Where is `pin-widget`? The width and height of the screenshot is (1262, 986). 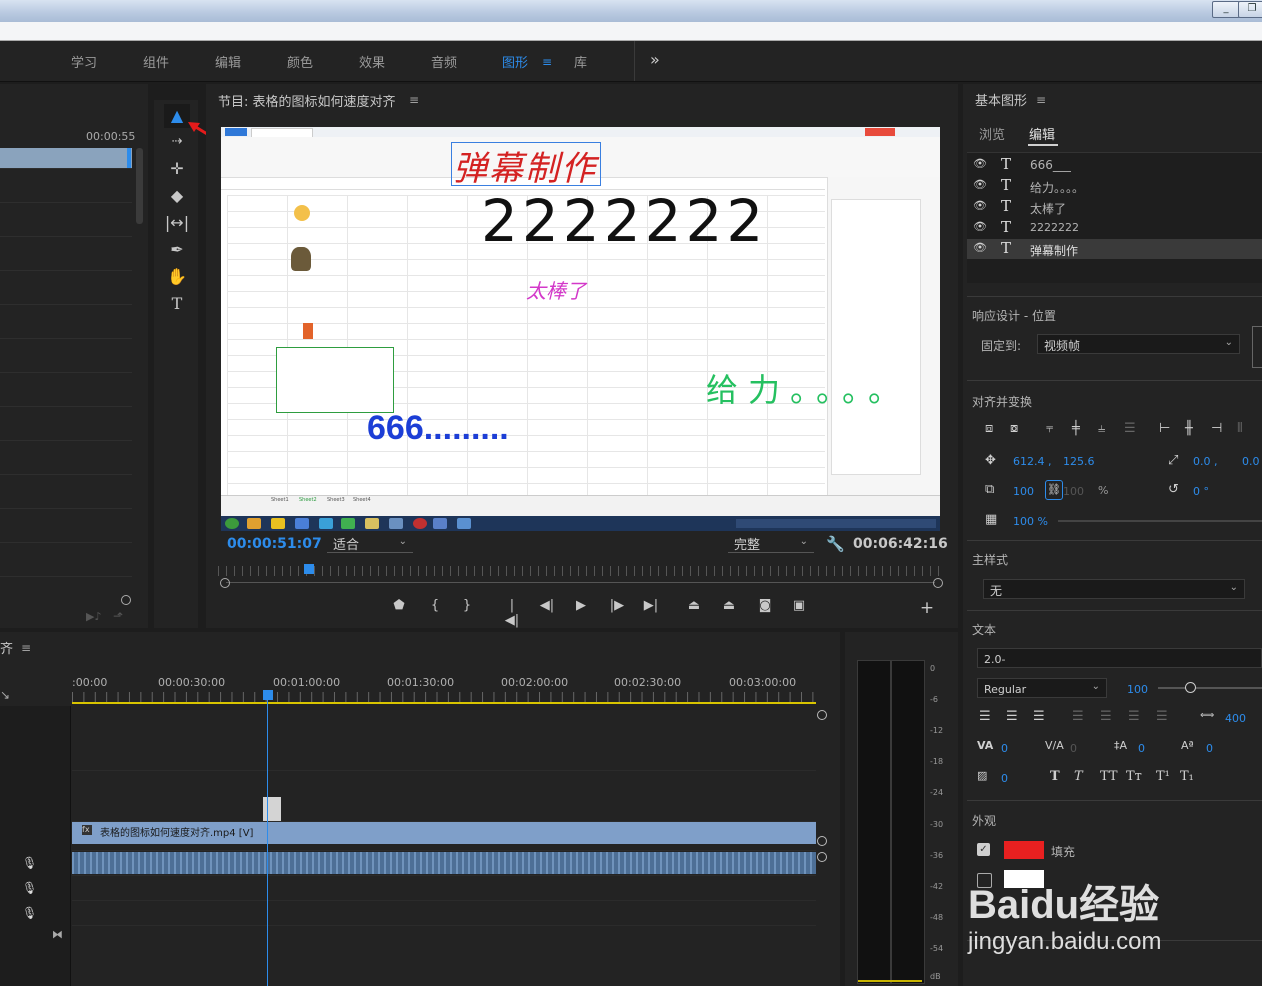 pin-widget is located at coordinates (1257, 347).